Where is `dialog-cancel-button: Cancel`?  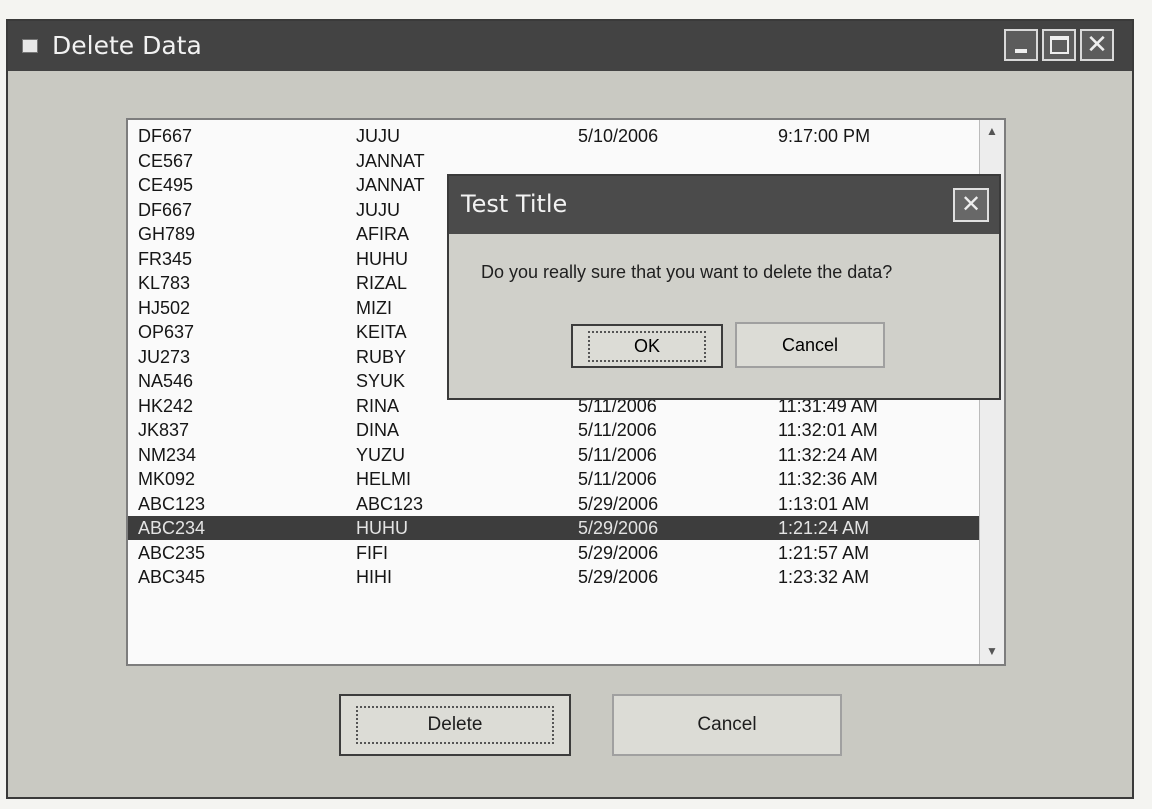
dialog-cancel-button: Cancel is located at coordinates (810, 345).